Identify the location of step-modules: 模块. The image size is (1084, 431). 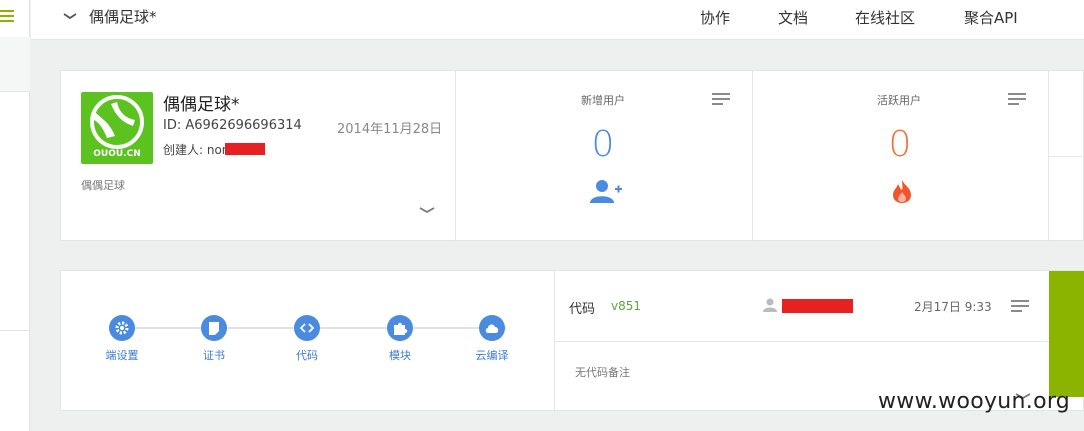
(400, 339).